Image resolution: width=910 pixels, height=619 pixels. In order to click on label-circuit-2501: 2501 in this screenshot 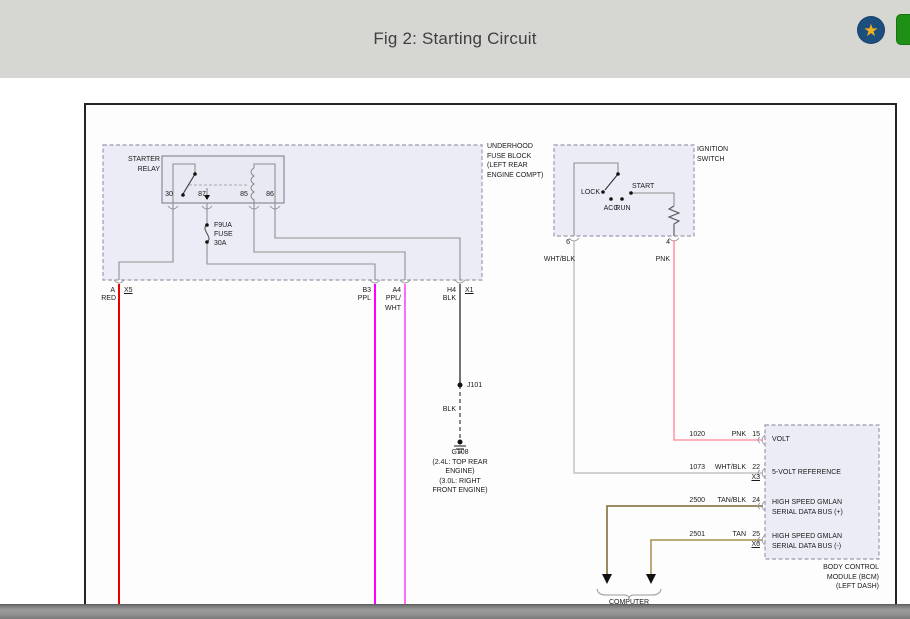, I will do `click(697, 534)`.